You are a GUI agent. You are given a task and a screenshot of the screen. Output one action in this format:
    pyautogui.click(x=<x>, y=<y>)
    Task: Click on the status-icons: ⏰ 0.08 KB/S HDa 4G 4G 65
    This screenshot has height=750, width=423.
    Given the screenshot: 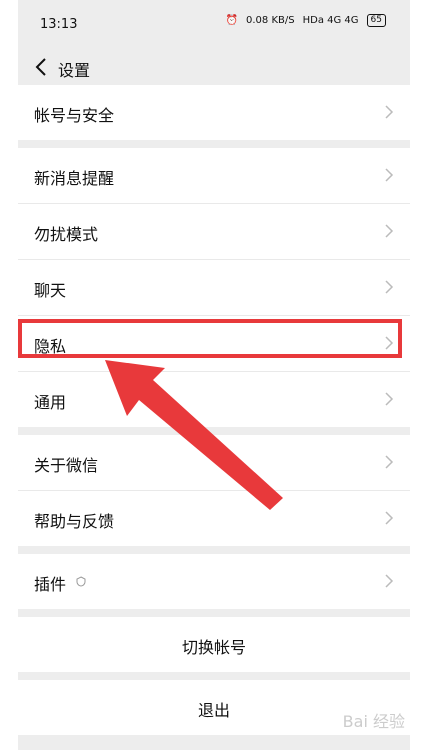 What is the action you would take?
    pyautogui.click(x=306, y=20)
    